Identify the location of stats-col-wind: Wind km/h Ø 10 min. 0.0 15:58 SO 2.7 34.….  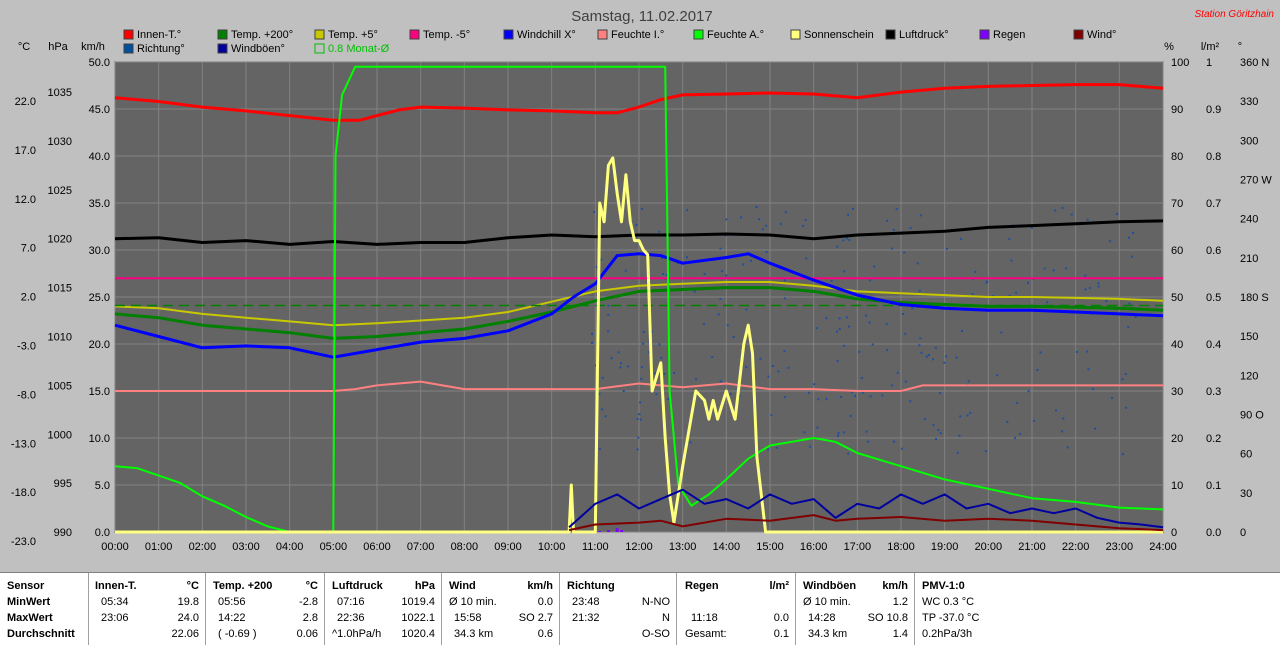
(500, 609).